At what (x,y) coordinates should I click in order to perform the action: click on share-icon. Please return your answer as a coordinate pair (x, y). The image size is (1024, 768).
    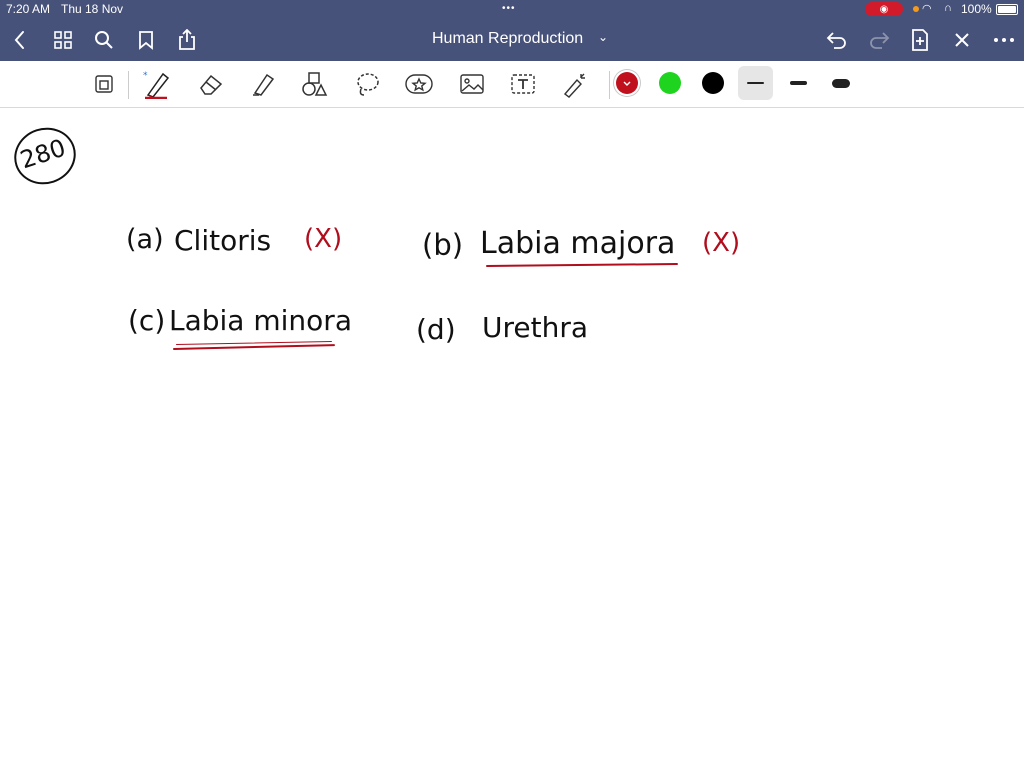
    Looking at the image, I should click on (187, 40).